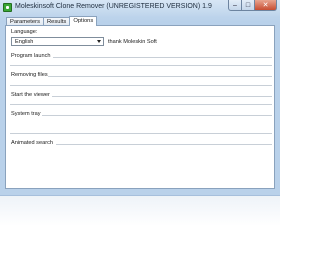  What do you see at coordinates (248, 5) in the screenshot?
I see `maximize-button: □` at bounding box center [248, 5].